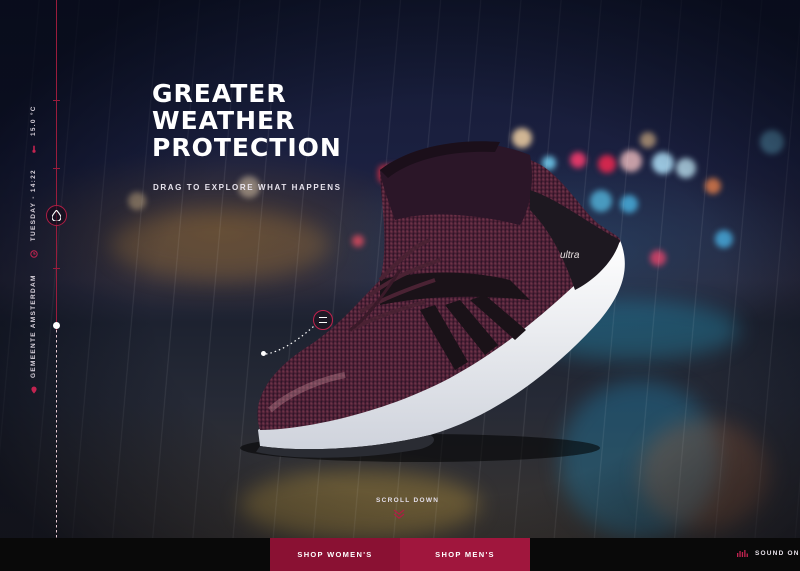 Image resolution: width=800 pixels, height=571 pixels. What do you see at coordinates (777, 553) in the screenshot?
I see `sound-label: SOUND ON` at bounding box center [777, 553].